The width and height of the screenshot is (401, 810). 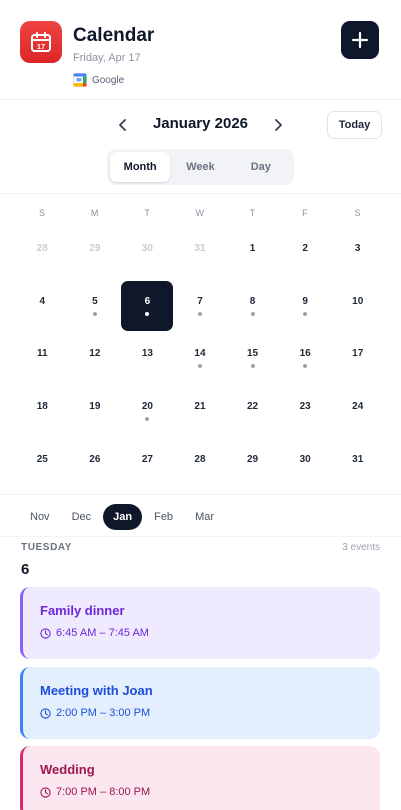 I want to click on event-card: Wedding 7:00 PM – 8:00 PM, so click(x=200, y=778).